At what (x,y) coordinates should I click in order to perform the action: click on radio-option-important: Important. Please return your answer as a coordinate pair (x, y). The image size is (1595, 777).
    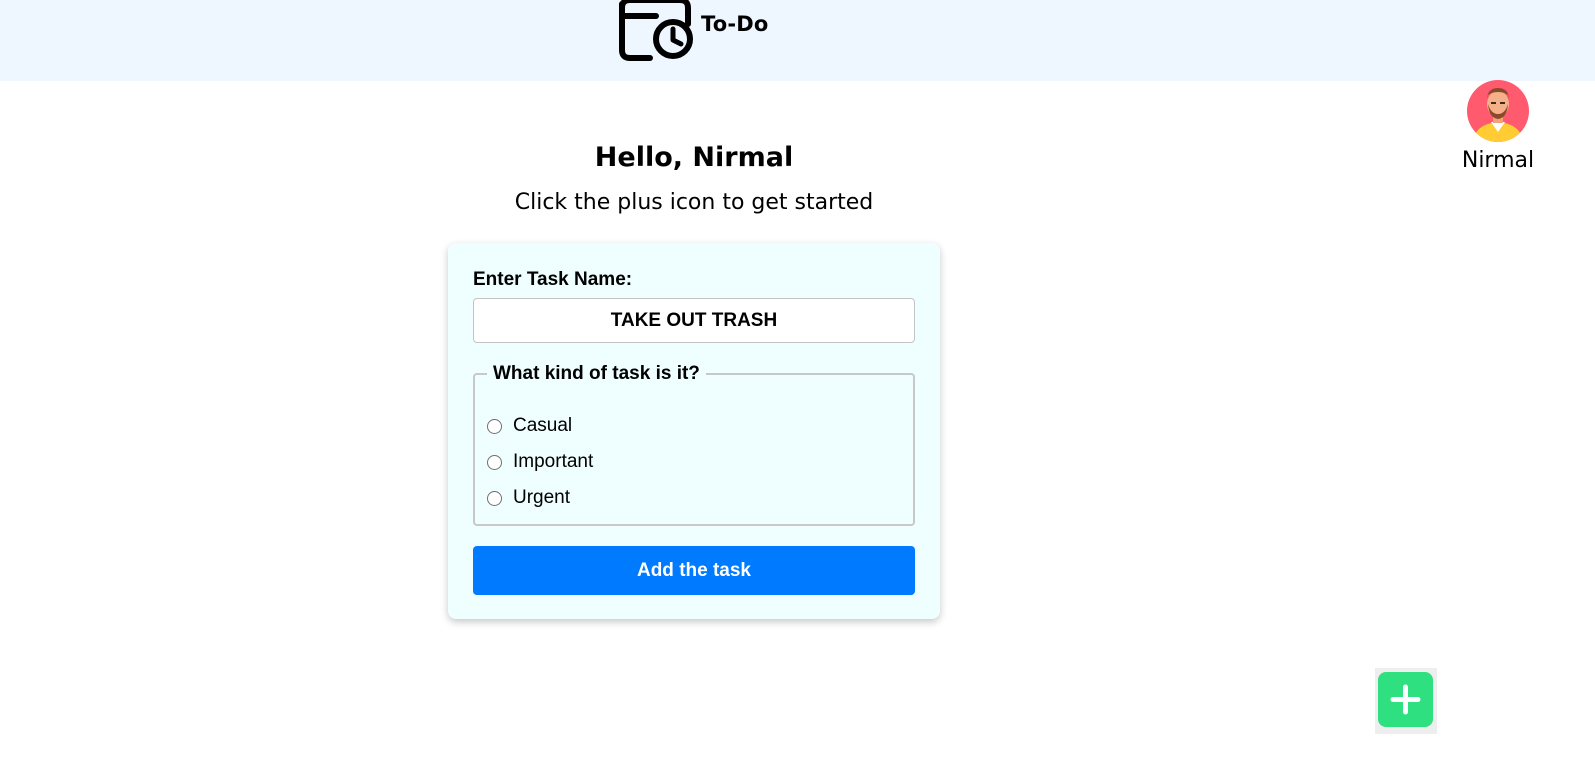
    Looking at the image, I should click on (540, 462).